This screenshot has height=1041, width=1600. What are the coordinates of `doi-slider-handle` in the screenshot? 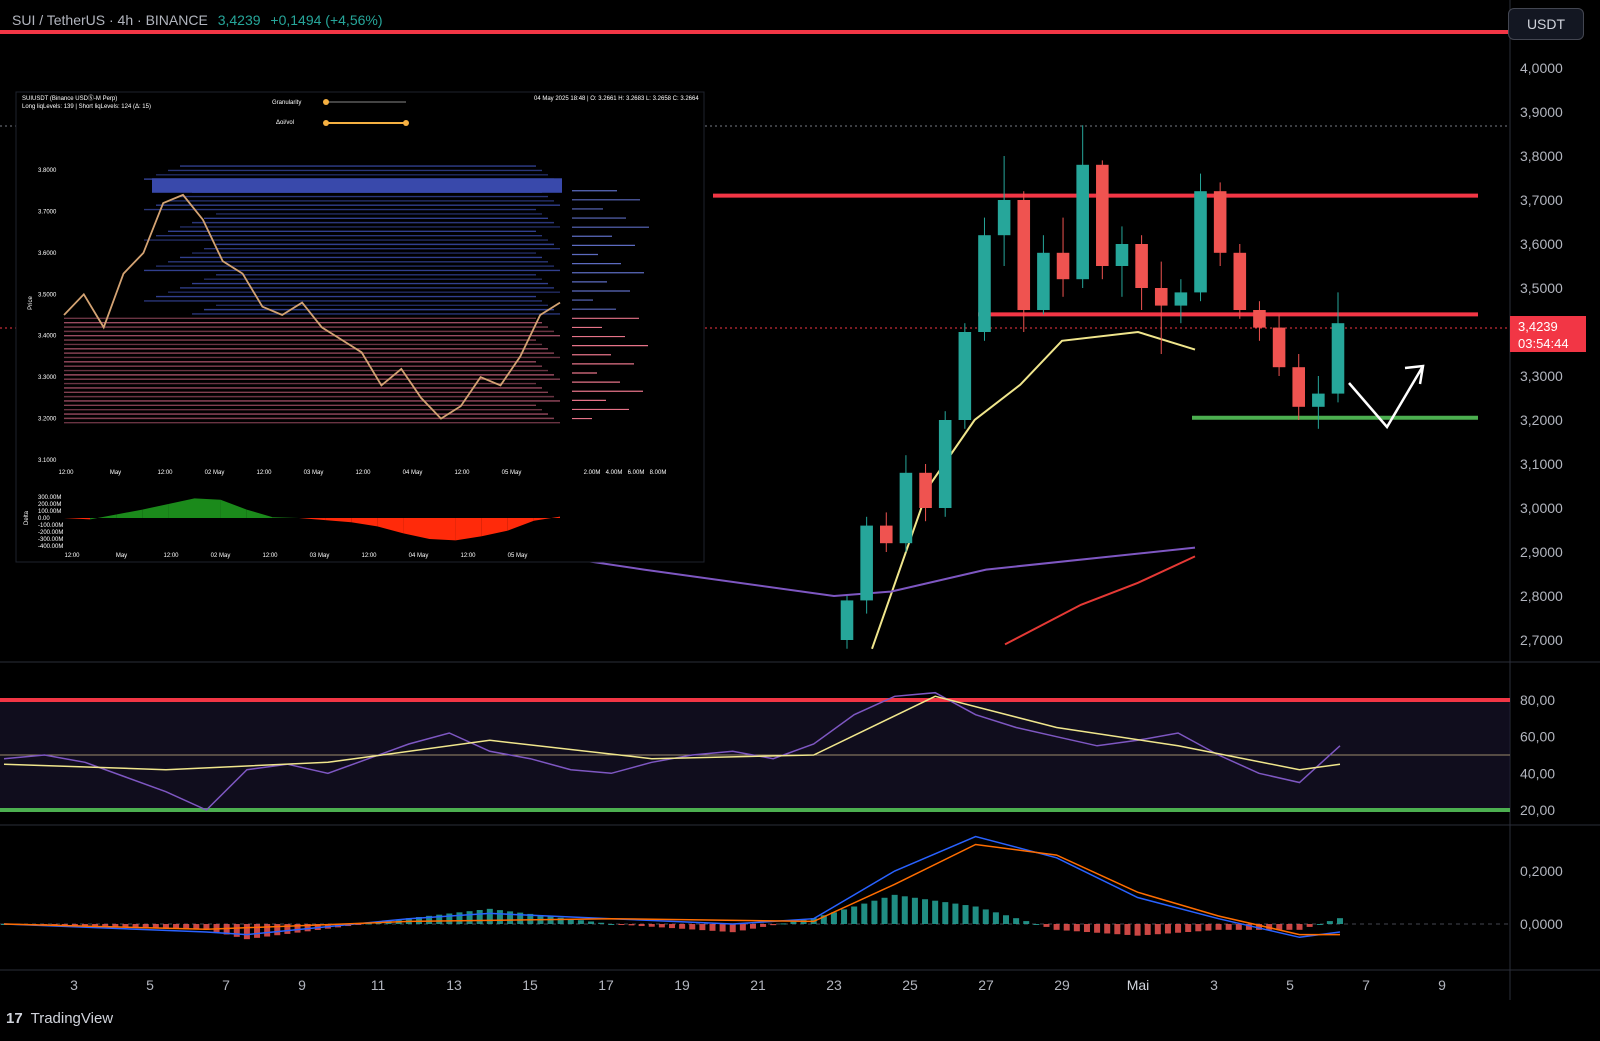 It's located at (326, 123).